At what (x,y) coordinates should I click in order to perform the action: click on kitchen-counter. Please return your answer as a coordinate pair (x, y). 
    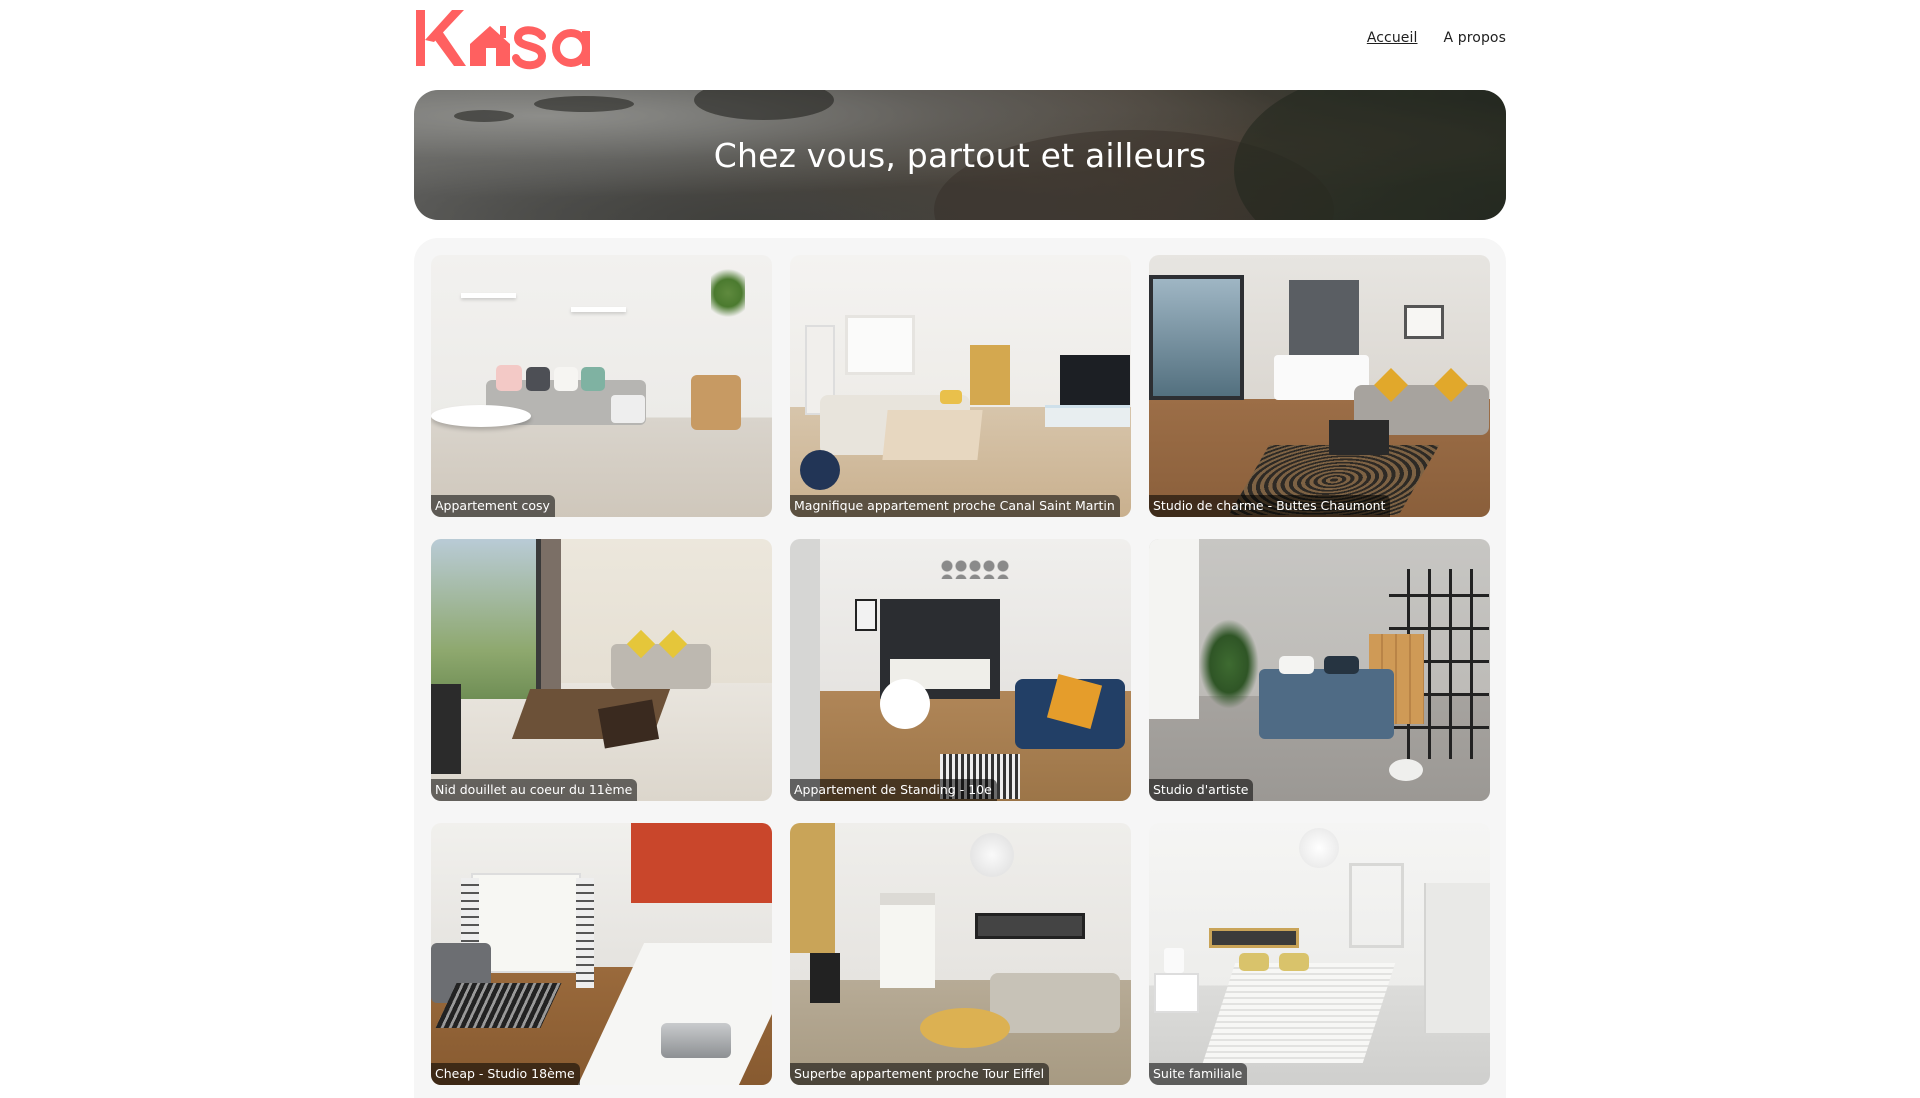
    Looking at the image, I should click on (674, 1014).